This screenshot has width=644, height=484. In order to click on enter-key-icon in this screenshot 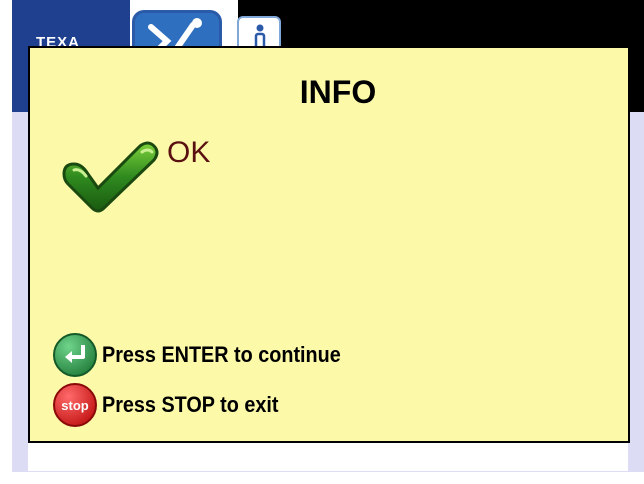, I will do `click(75, 355)`.